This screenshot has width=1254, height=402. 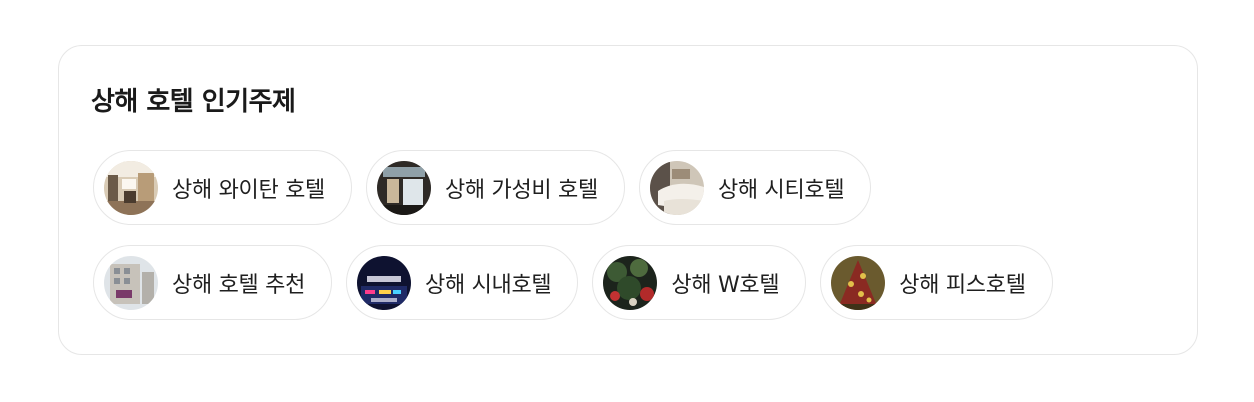 I want to click on topic-chip-downtown-hotel: 상해 시내호텔, so click(x=462, y=282).